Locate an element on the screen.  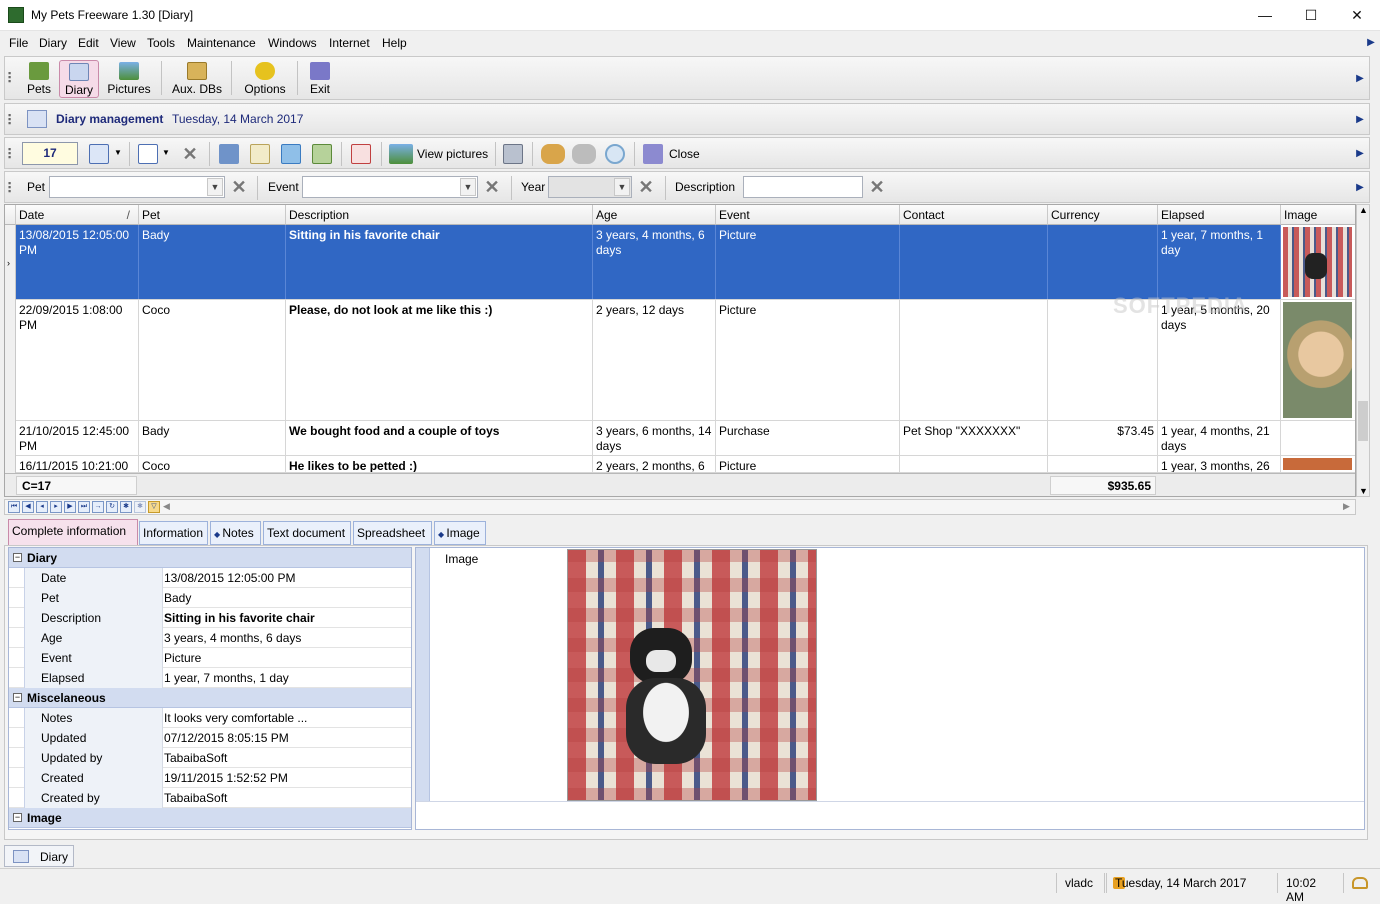
next-arrow-icon: → is located at coordinates (98, 507).